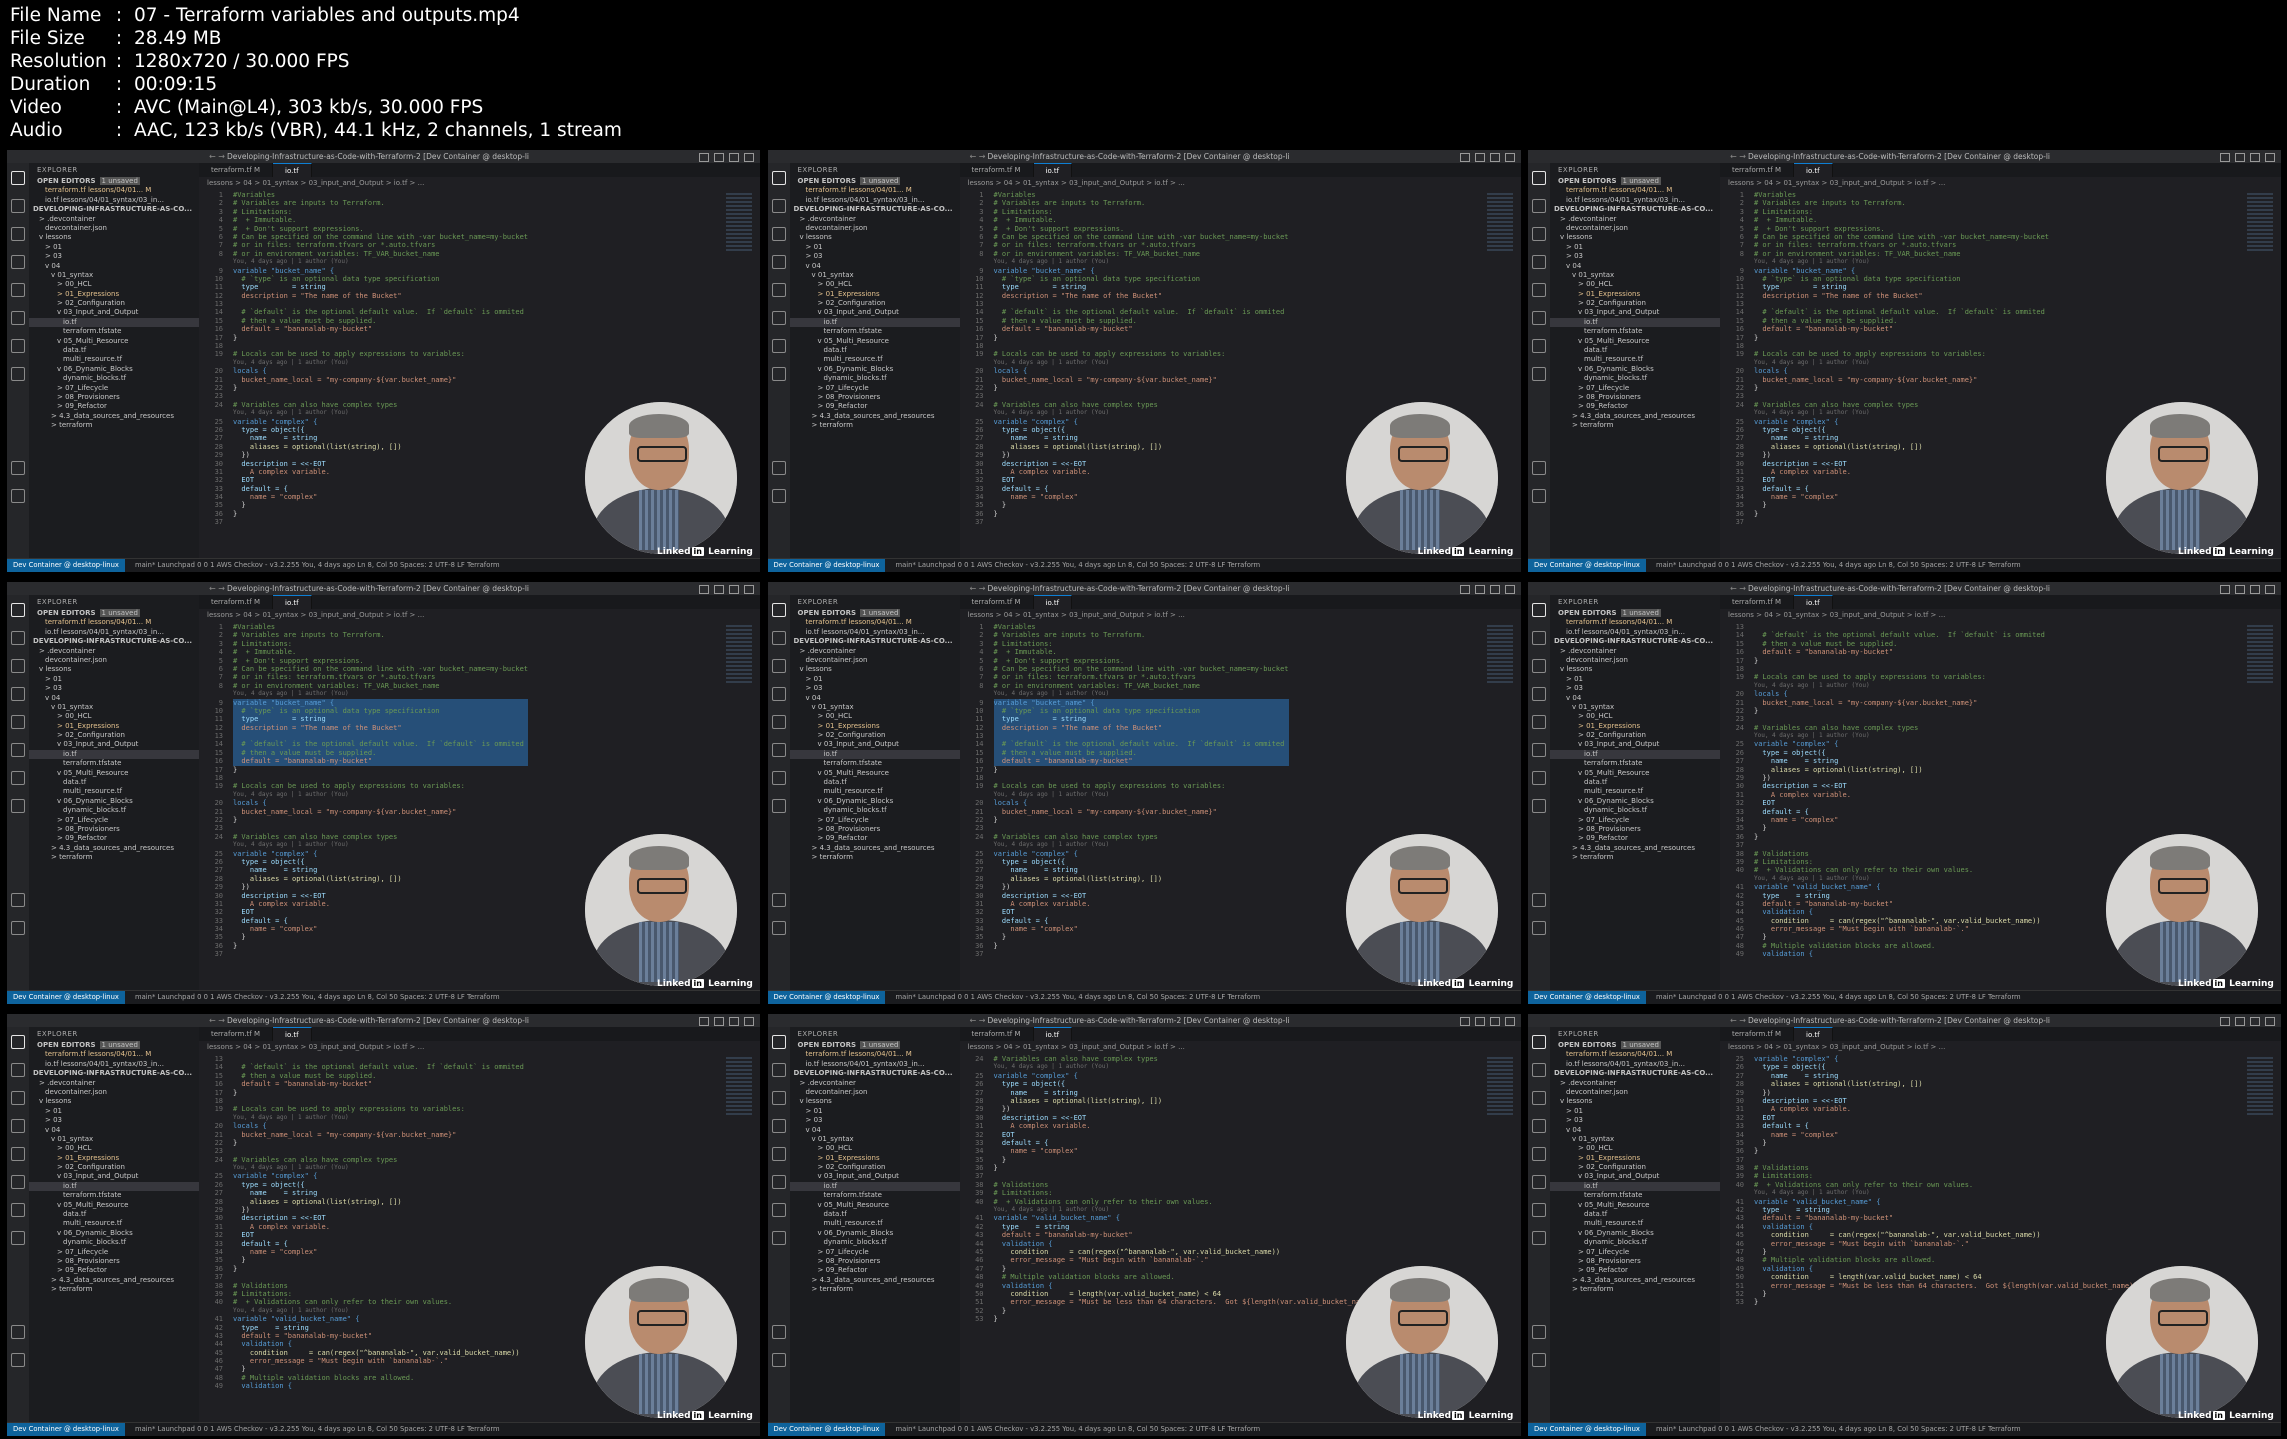 The height and width of the screenshot is (1439, 2287). What do you see at coordinates (1539, 468) in the screenshot?
I see `account-icon` at bounding box center [1539, 468].